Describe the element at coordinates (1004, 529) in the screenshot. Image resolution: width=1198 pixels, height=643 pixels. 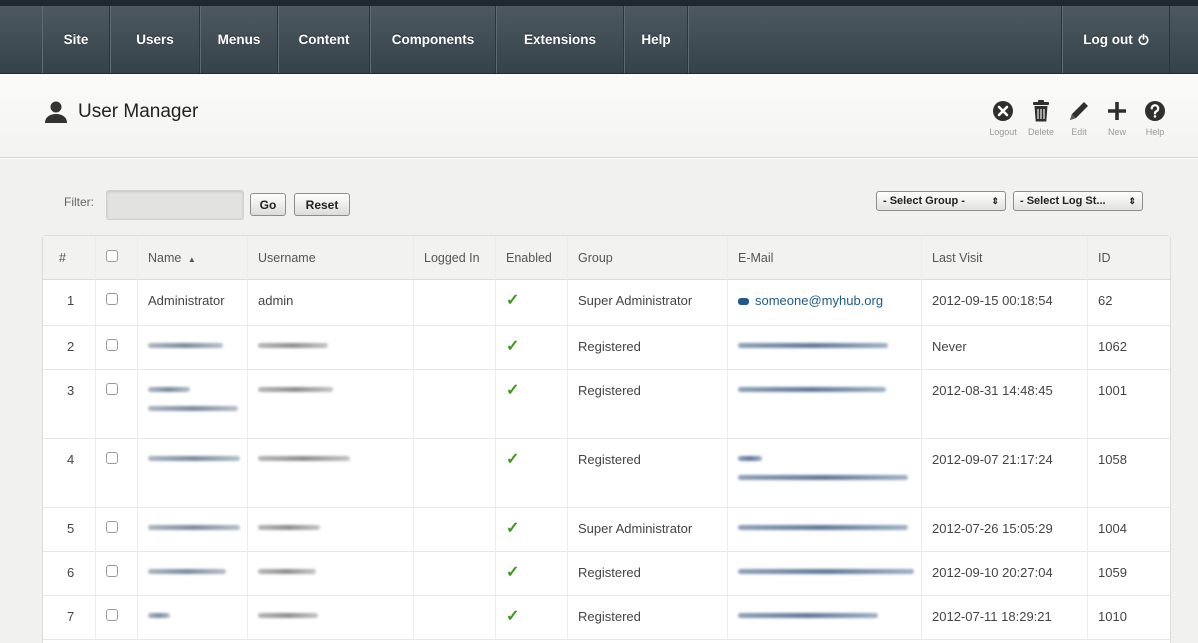
I see `user-last-visit: 2012-07-26 15:05:29` at that location.